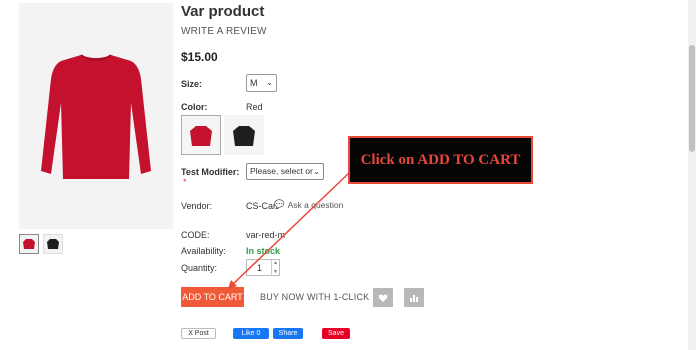 The width and height of the screenshot is (696, 350). I want to click on quantity-value: 1, so click(260, 268).